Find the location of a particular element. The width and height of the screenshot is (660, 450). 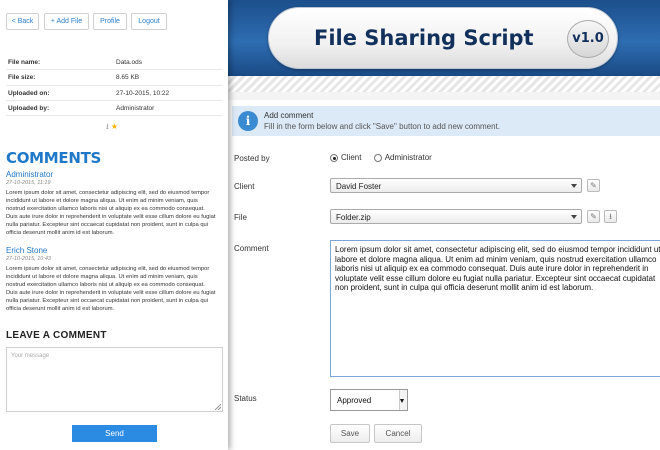

edit-file-button: ✎ is located at coordinates (593, 216).